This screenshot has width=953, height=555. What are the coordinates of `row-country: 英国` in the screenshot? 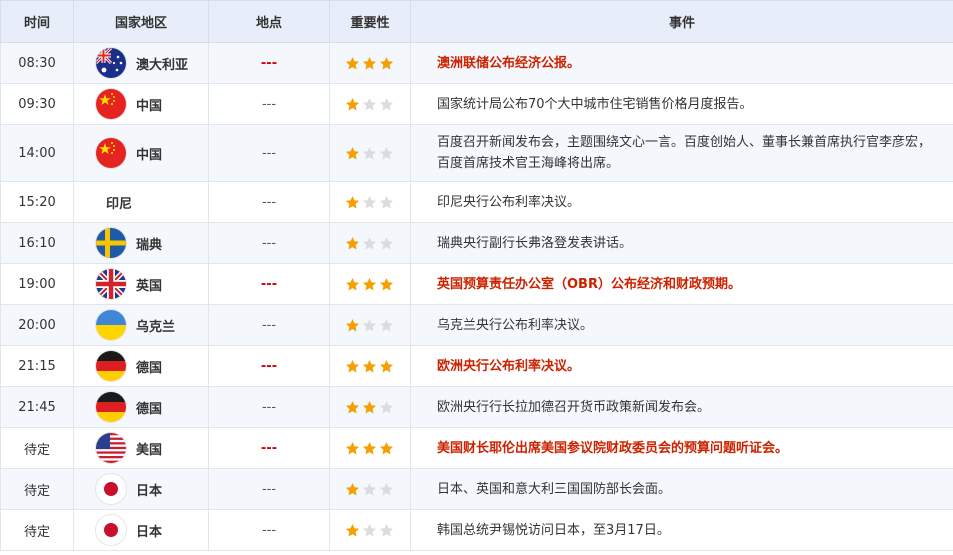 It's located at (141, 284).